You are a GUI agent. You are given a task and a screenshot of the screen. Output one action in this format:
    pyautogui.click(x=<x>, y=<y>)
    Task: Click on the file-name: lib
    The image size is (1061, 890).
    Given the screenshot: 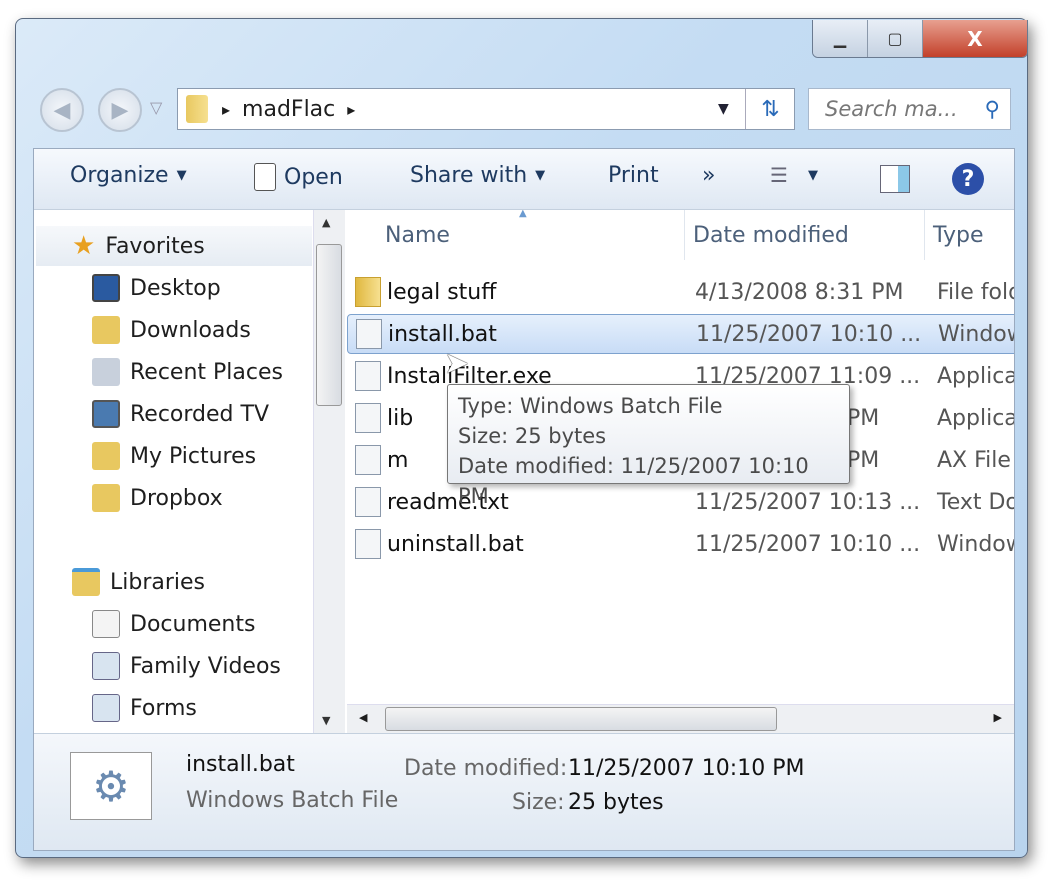 What is the action you would take?
    pyautogui.click(x=400, y=418)
    